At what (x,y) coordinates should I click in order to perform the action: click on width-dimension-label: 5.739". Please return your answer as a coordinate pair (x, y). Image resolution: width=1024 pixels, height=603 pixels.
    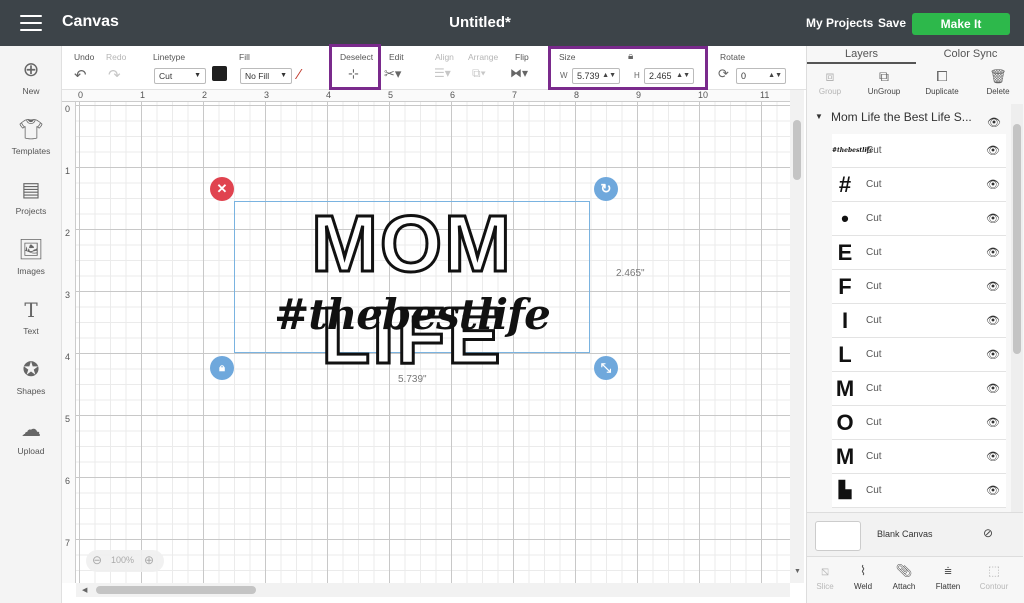
    Looking at the image, I should click on (412, 379).